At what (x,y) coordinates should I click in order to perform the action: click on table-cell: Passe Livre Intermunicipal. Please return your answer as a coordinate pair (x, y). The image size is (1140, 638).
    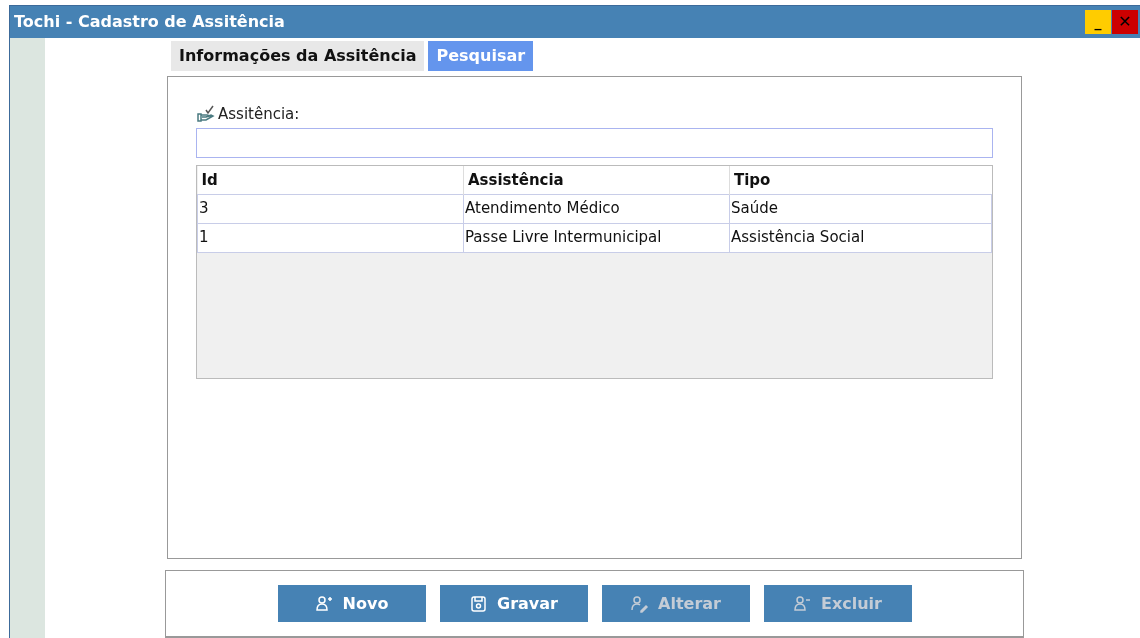
    Looking at the image, I should click on (596, 237).